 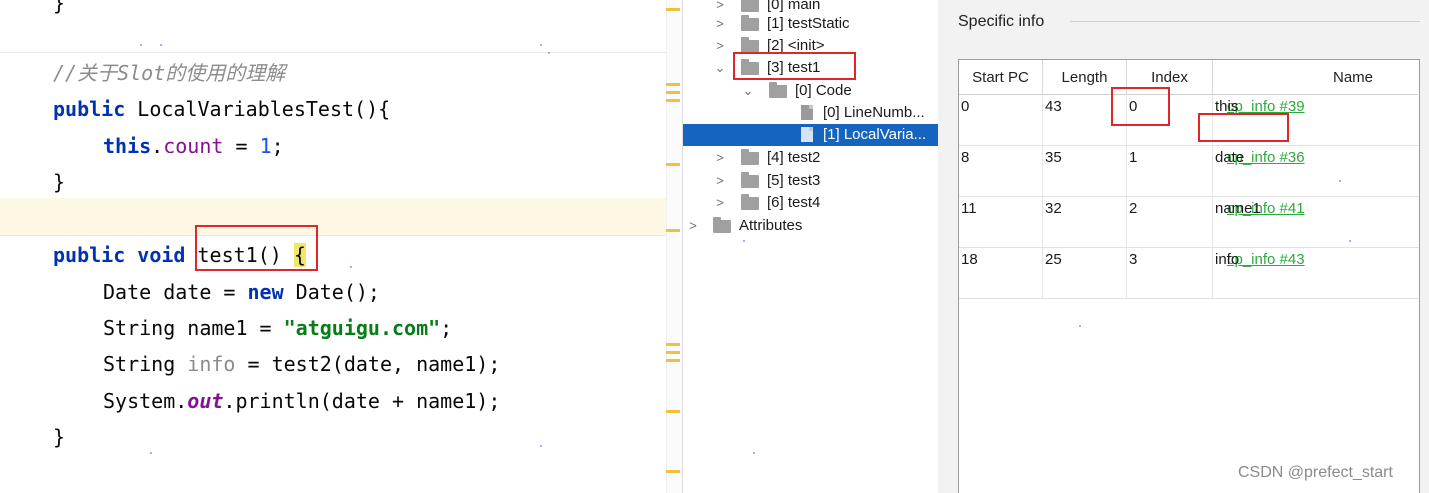 What do you see at coordinates (1133, 208) in the screenshot?
I see `cell-index: 2` at bounding box center [1133, 208].